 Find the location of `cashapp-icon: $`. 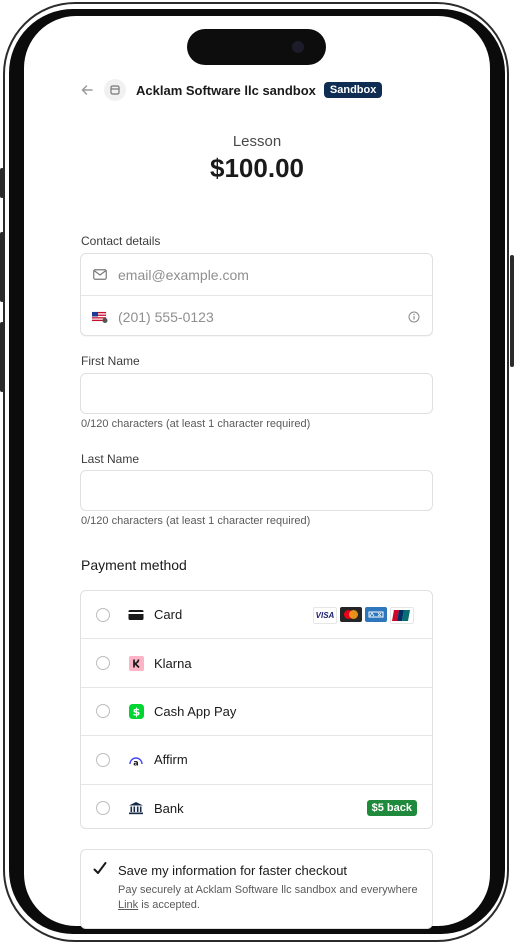

cashapp-icon: $ is located at coordinates (136, 711).